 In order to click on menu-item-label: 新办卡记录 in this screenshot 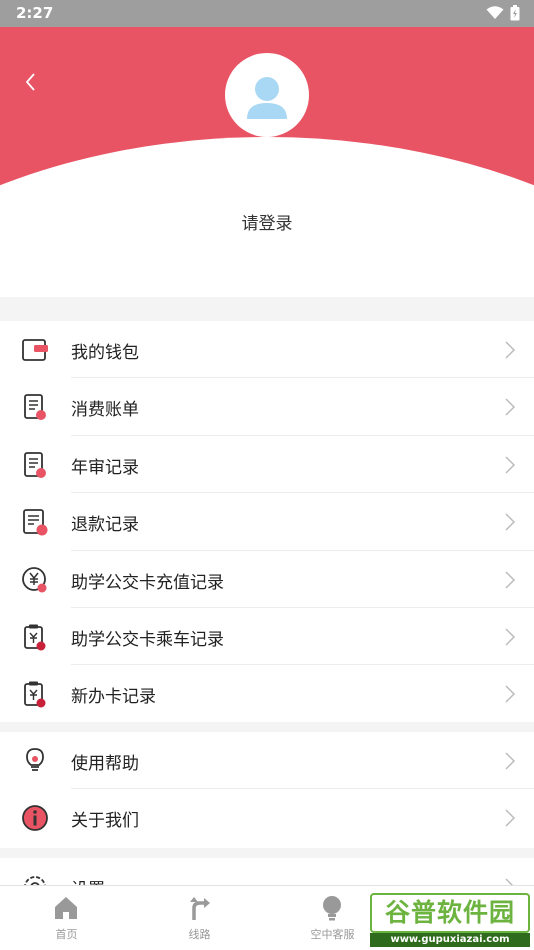, I will do `click(113, 697)`.